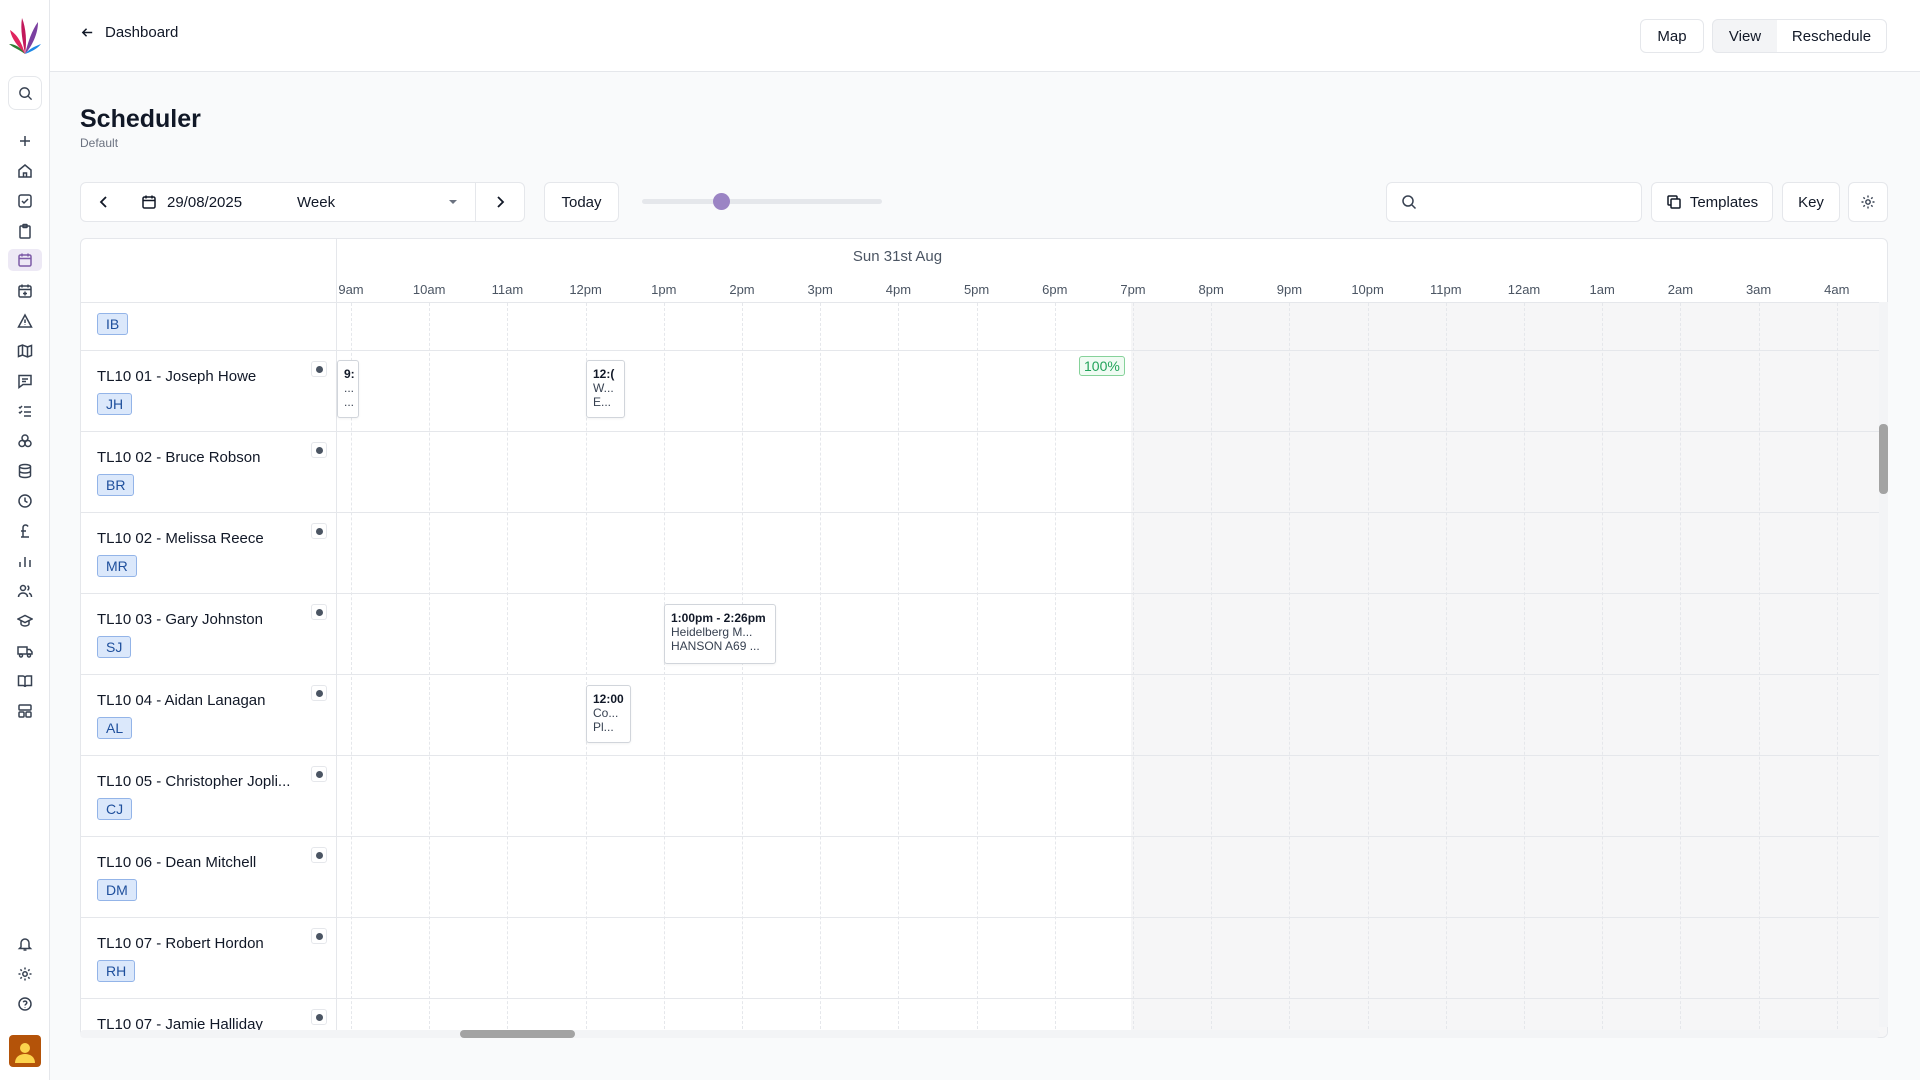  What do you see at coordinates (984, 877) in the screenshot?
I see `resource-row: TL10 06 - Dean Mitchell DM` at bounding box center [984, 877].